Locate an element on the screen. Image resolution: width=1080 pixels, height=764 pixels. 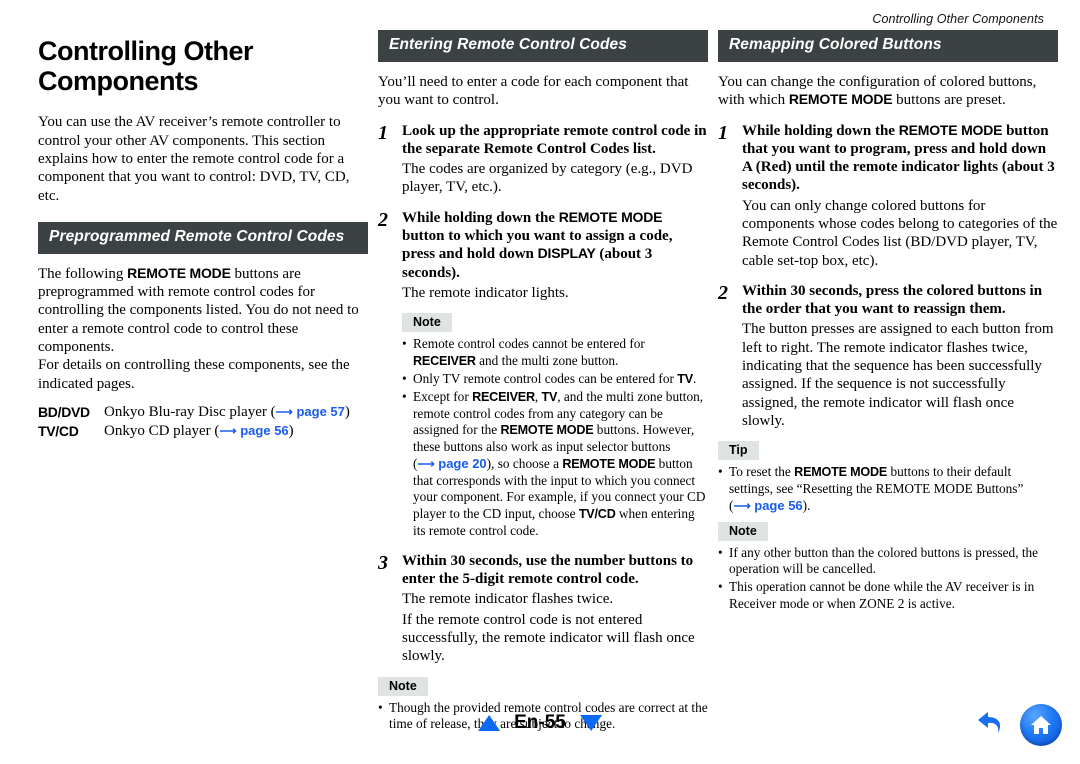
page-title: Controlling Other Components is located at coordinates (145, 66).